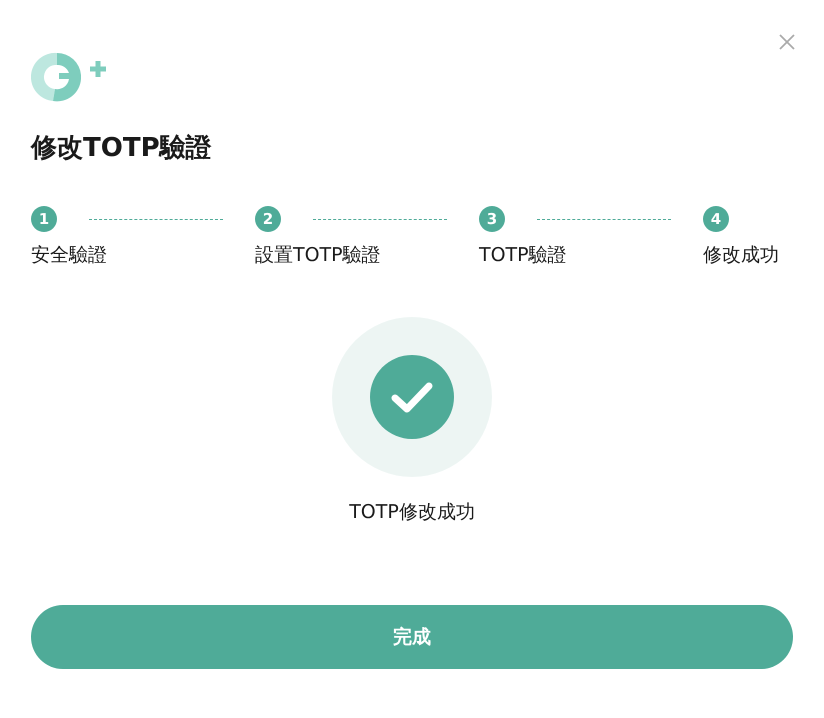 The height and width of the screenshot is (718, 824). Describe the element at coordinates (492, 219) in the screenshot. I see `step-number: 3` at that location.